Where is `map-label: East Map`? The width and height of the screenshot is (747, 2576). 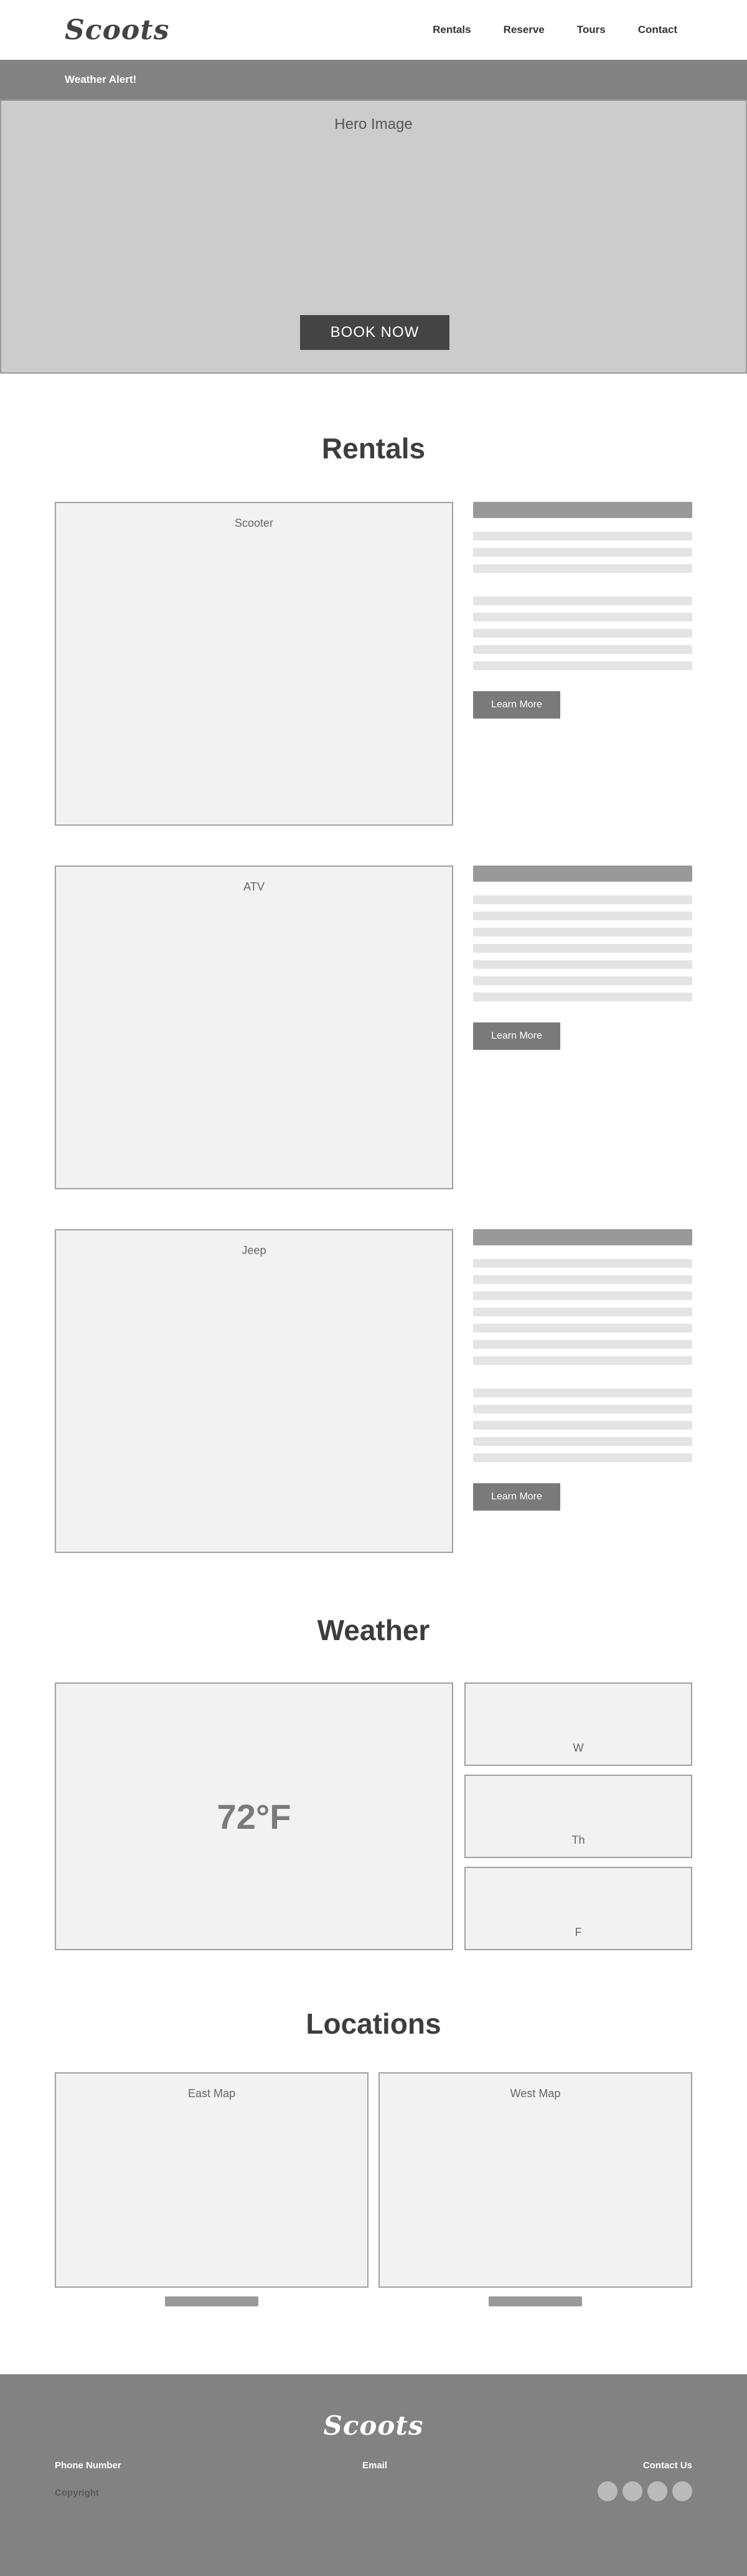
map-label: East Map is located at coordinates (212, 2093).